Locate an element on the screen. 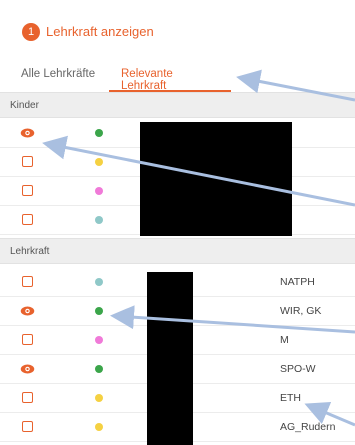 The height and width of the screenshot is (445, 355). panel-title: Lehrkraft anzeigen is located at coordinates (100, 31).